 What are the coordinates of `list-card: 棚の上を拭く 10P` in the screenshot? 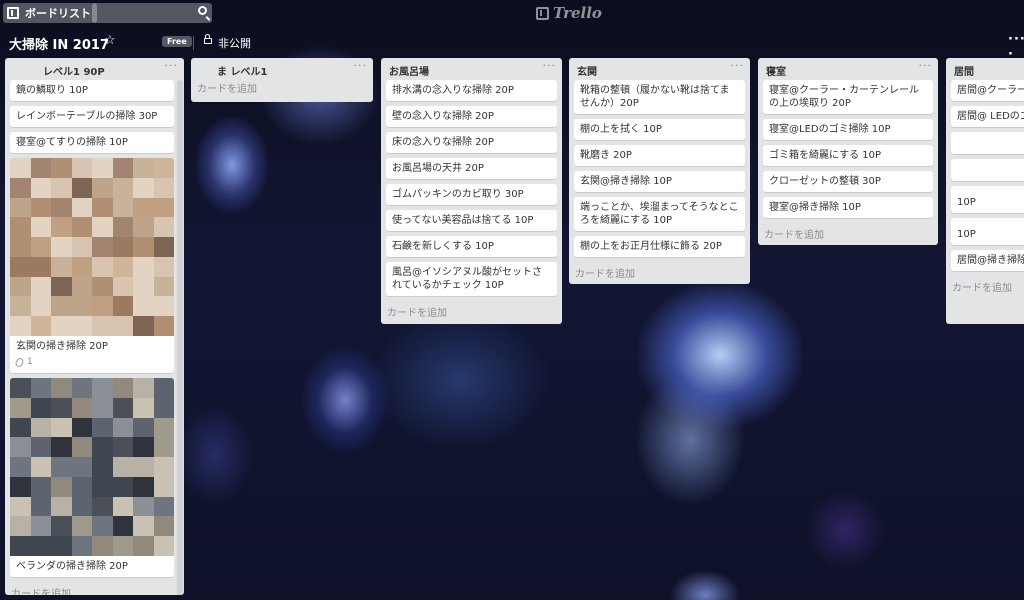 It's located at (659, 129).